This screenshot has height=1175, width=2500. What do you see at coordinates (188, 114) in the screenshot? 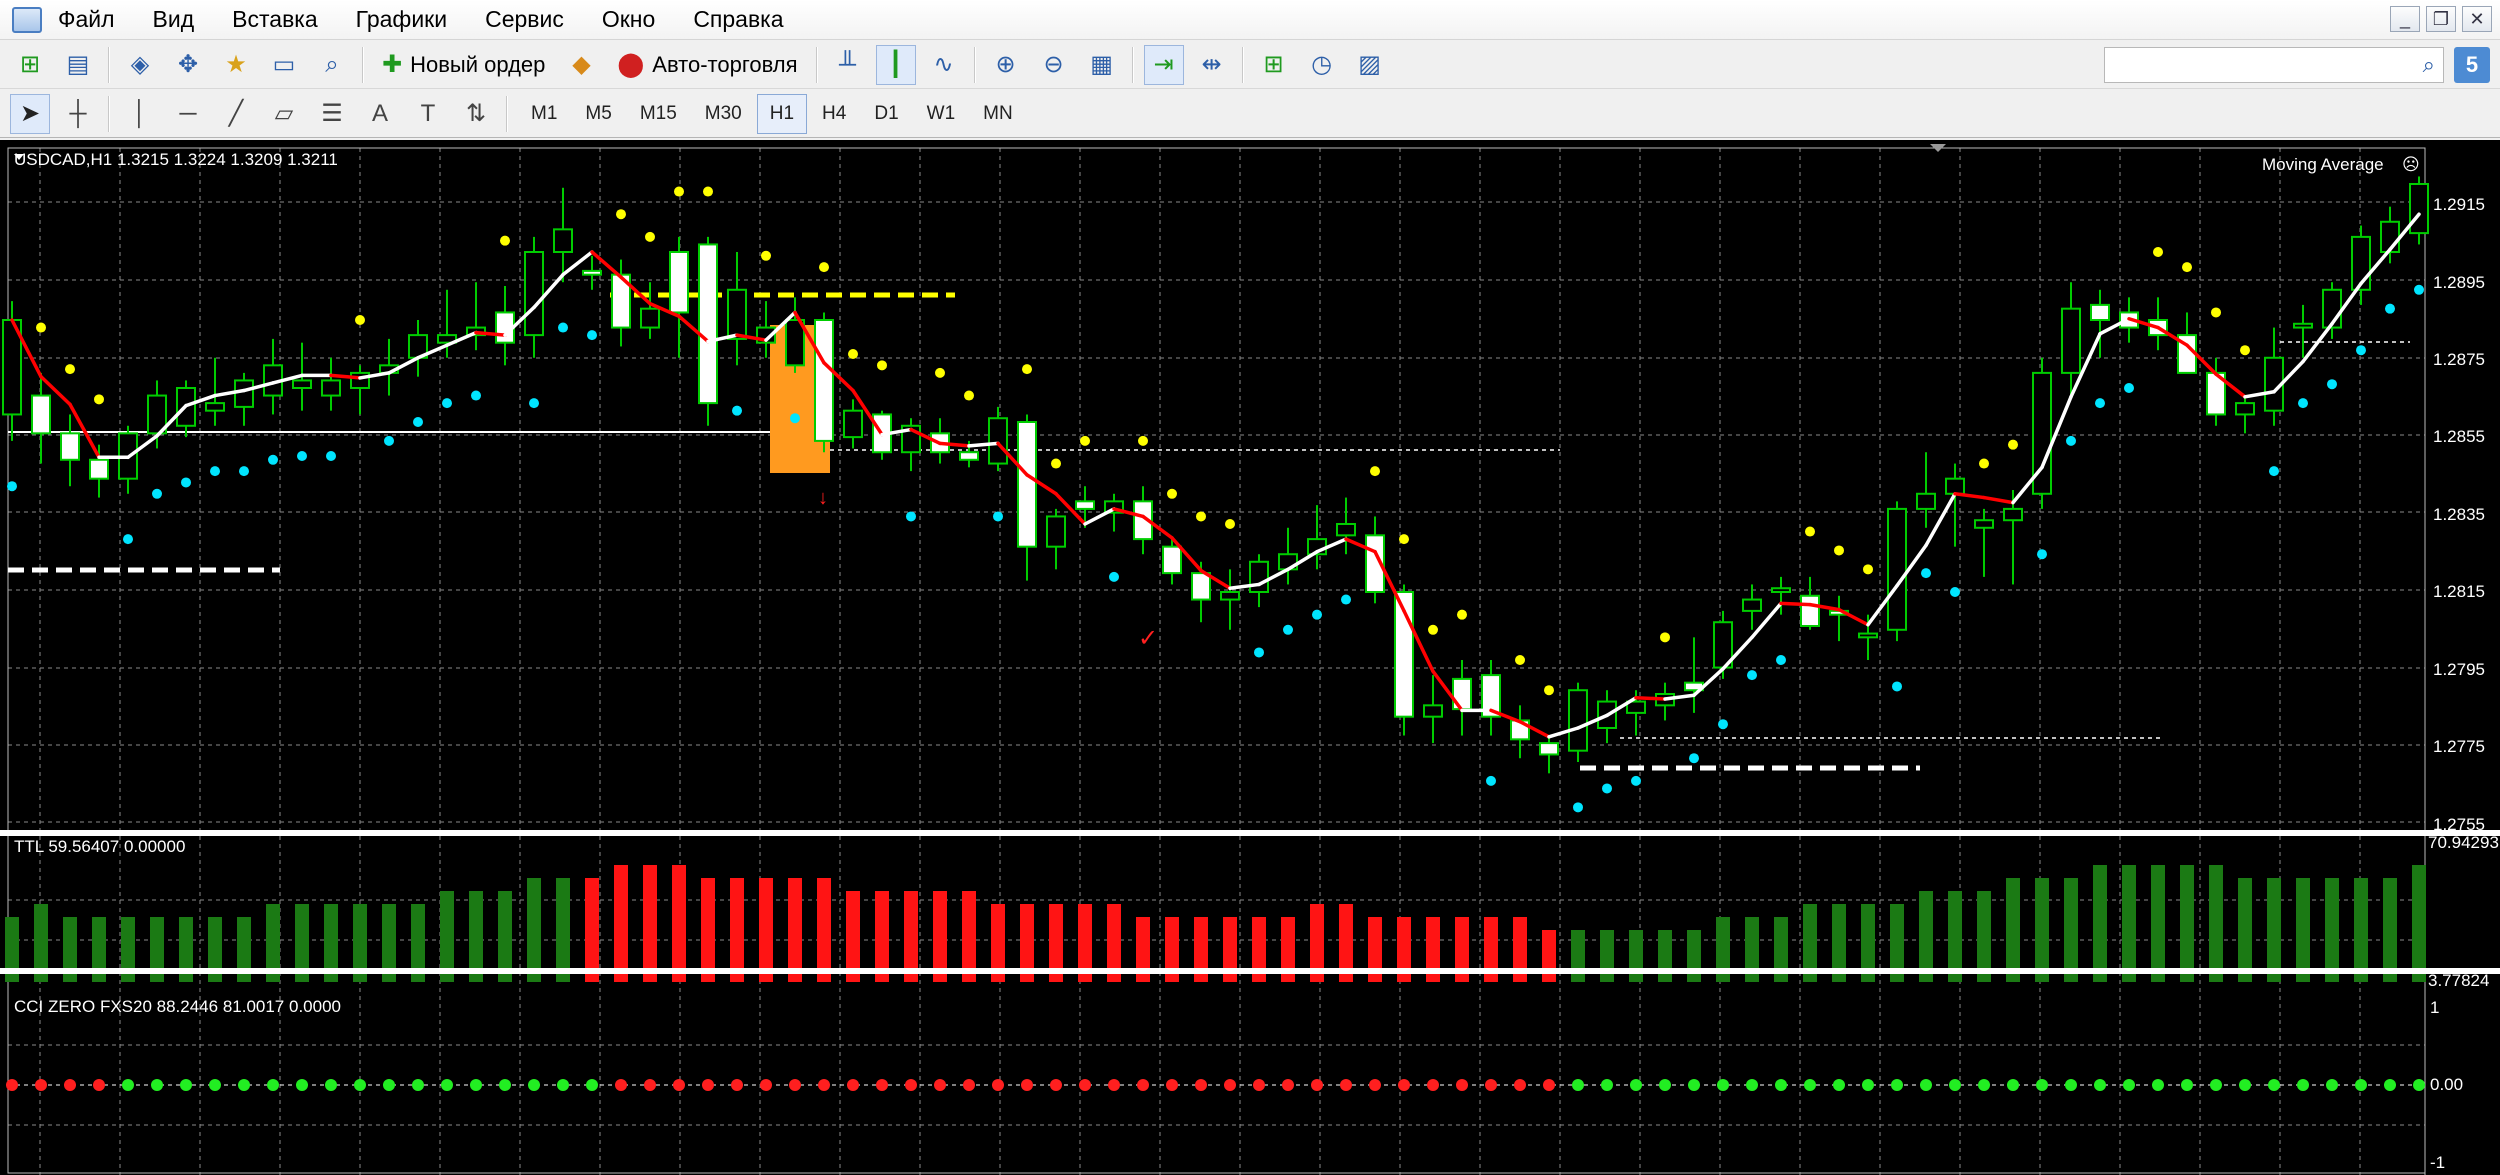
I see `horizontal-line-icon: ─` at bounding box center [188, 114].